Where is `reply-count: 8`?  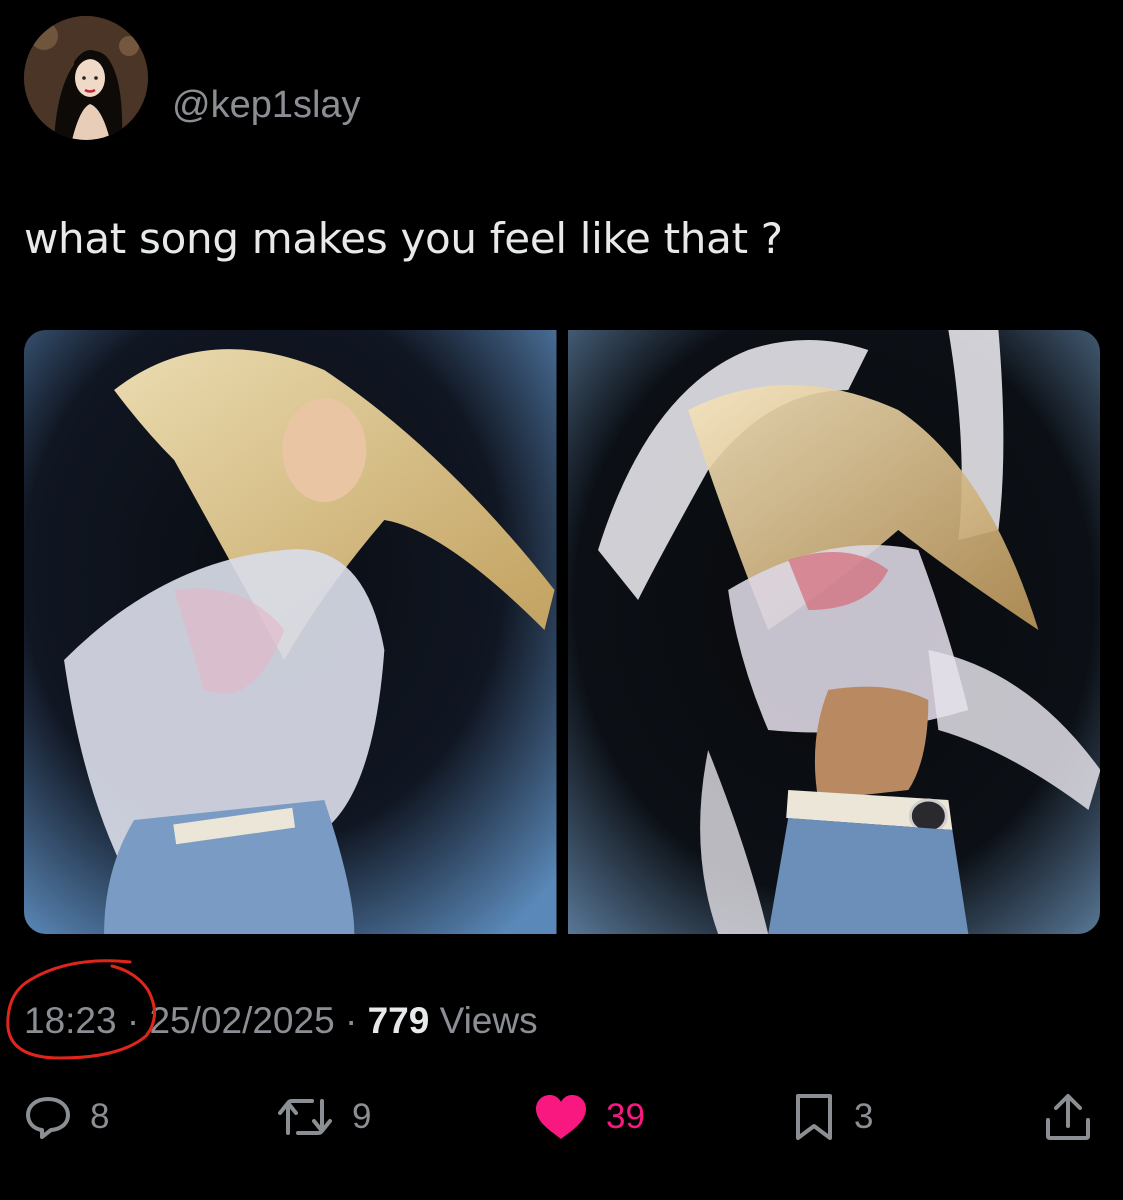 reply-count: 8 is located at coordinates (100, 1116).